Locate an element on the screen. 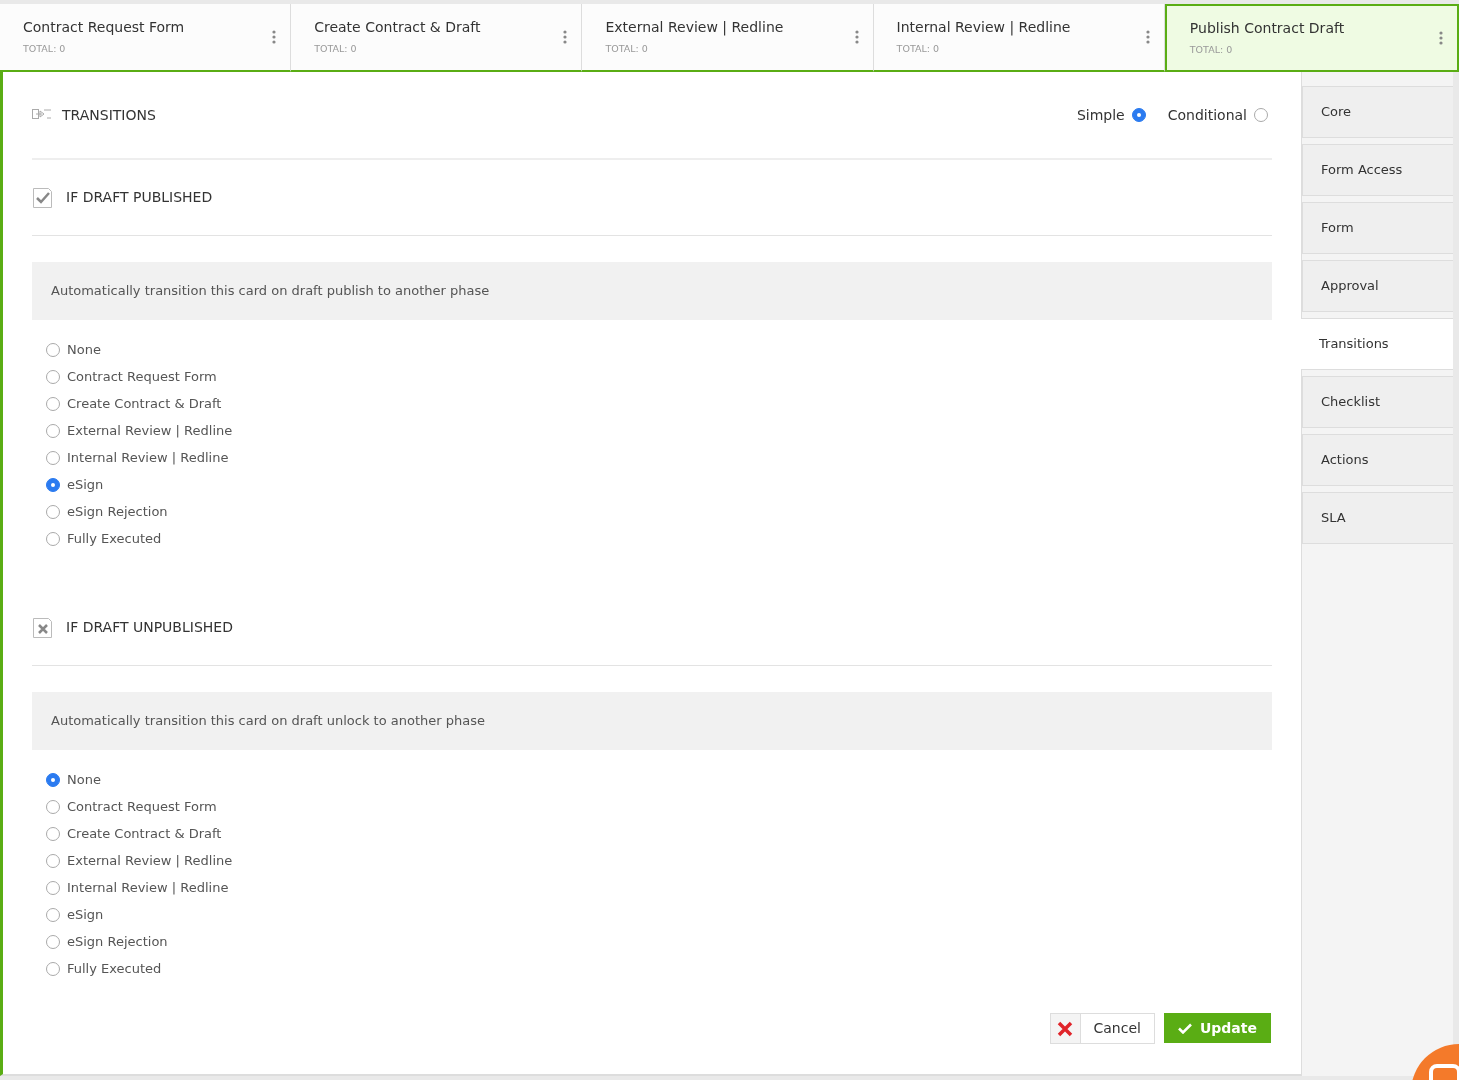 The width and height of the screenshot is (1459, 1080). section-title: IF DRAFT UNPUBLISHED is located at coordinates (149, 627).